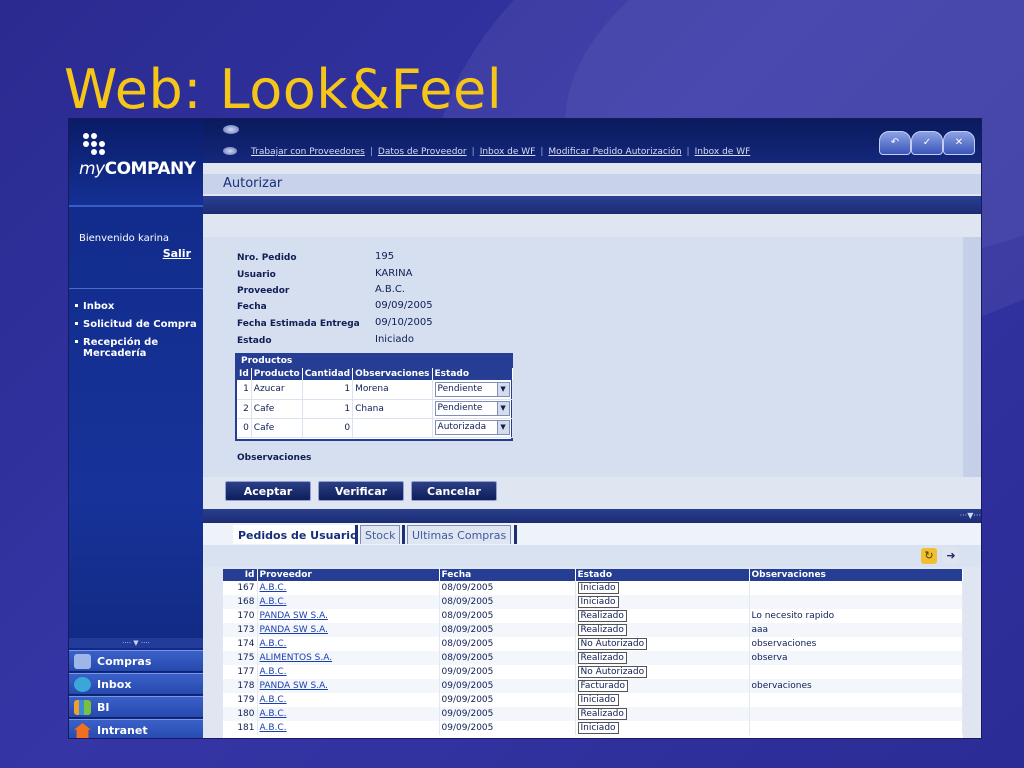  Describe the element at coordinates (472, 374) in the screenshot. I see `products-header-estado: Estado` at that location.